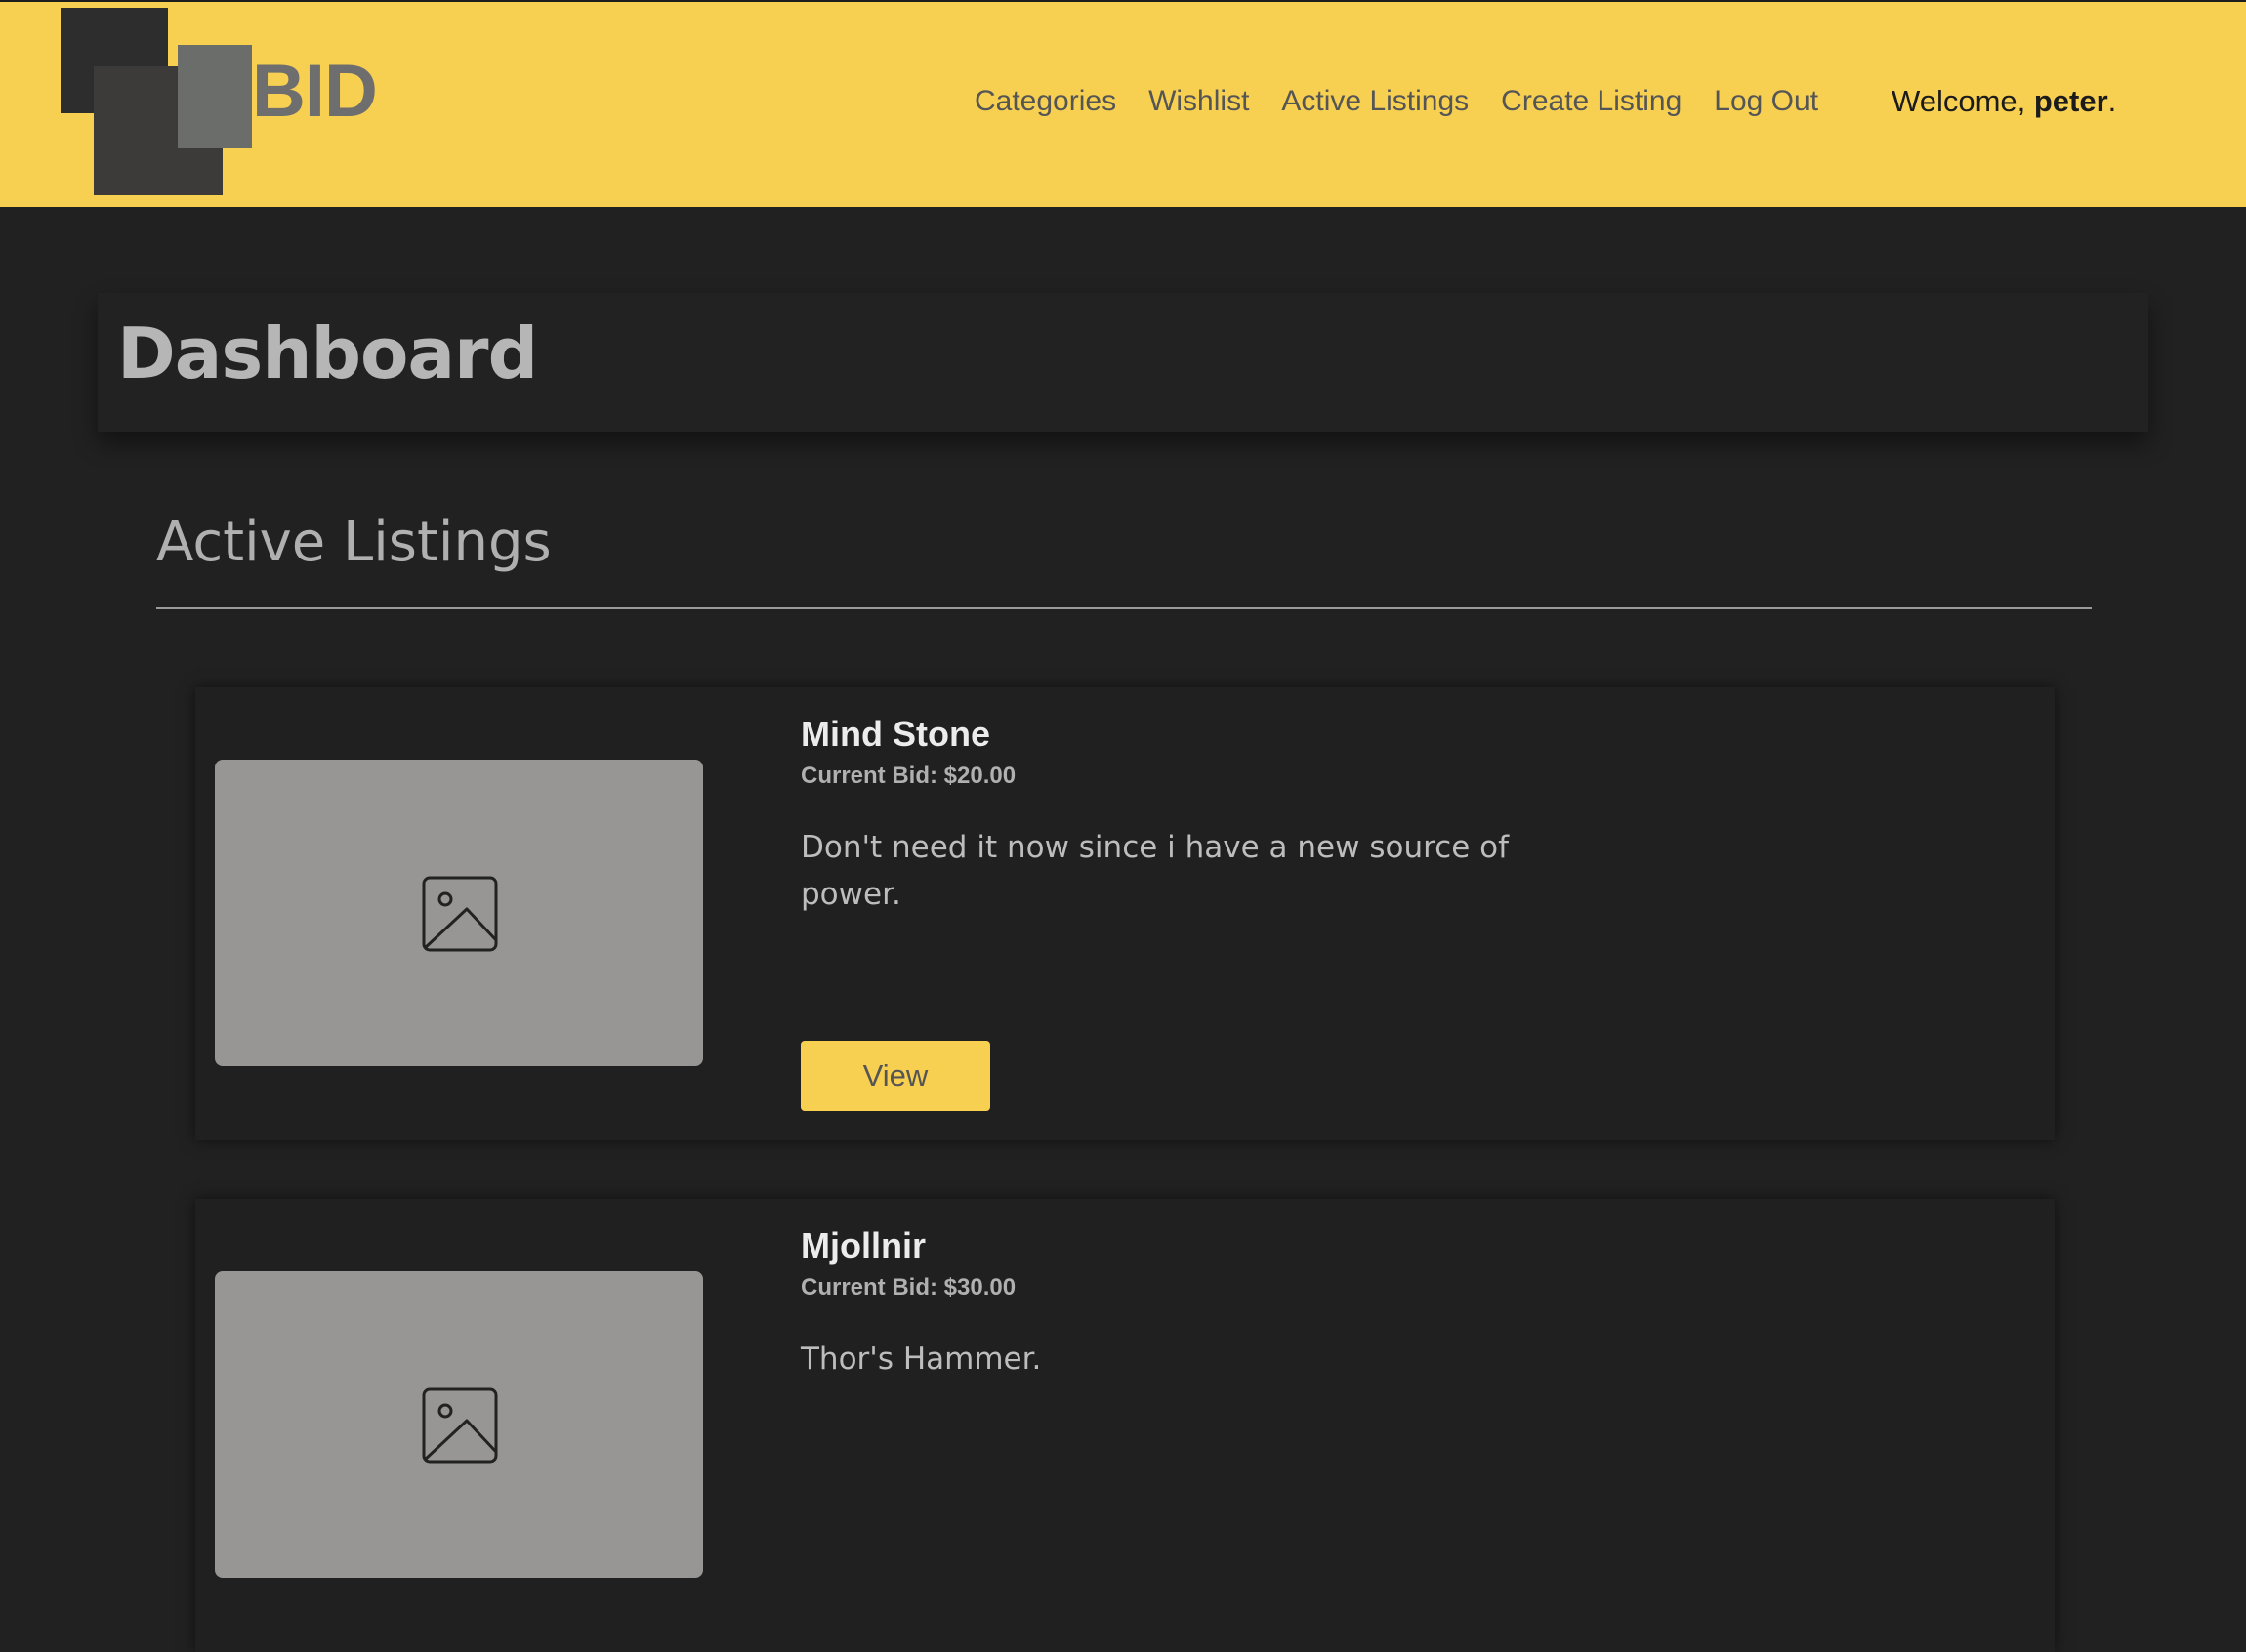 This screenshot has height=1652, width=2246. Describe the element at coordinates (1124, 608) in the screenshot. I see `section-divider` at that location.